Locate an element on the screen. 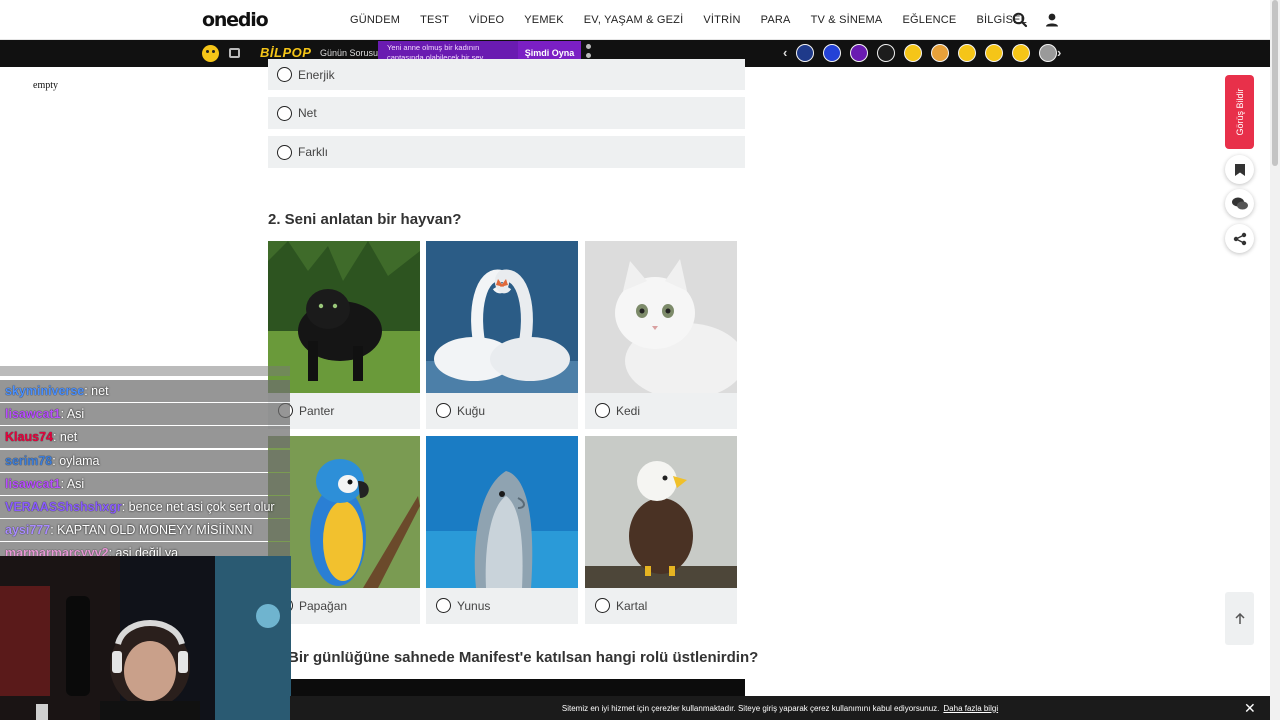 The width and height of the screenshot is (1280, 720). panther-image is located at coordinates (344, 317).